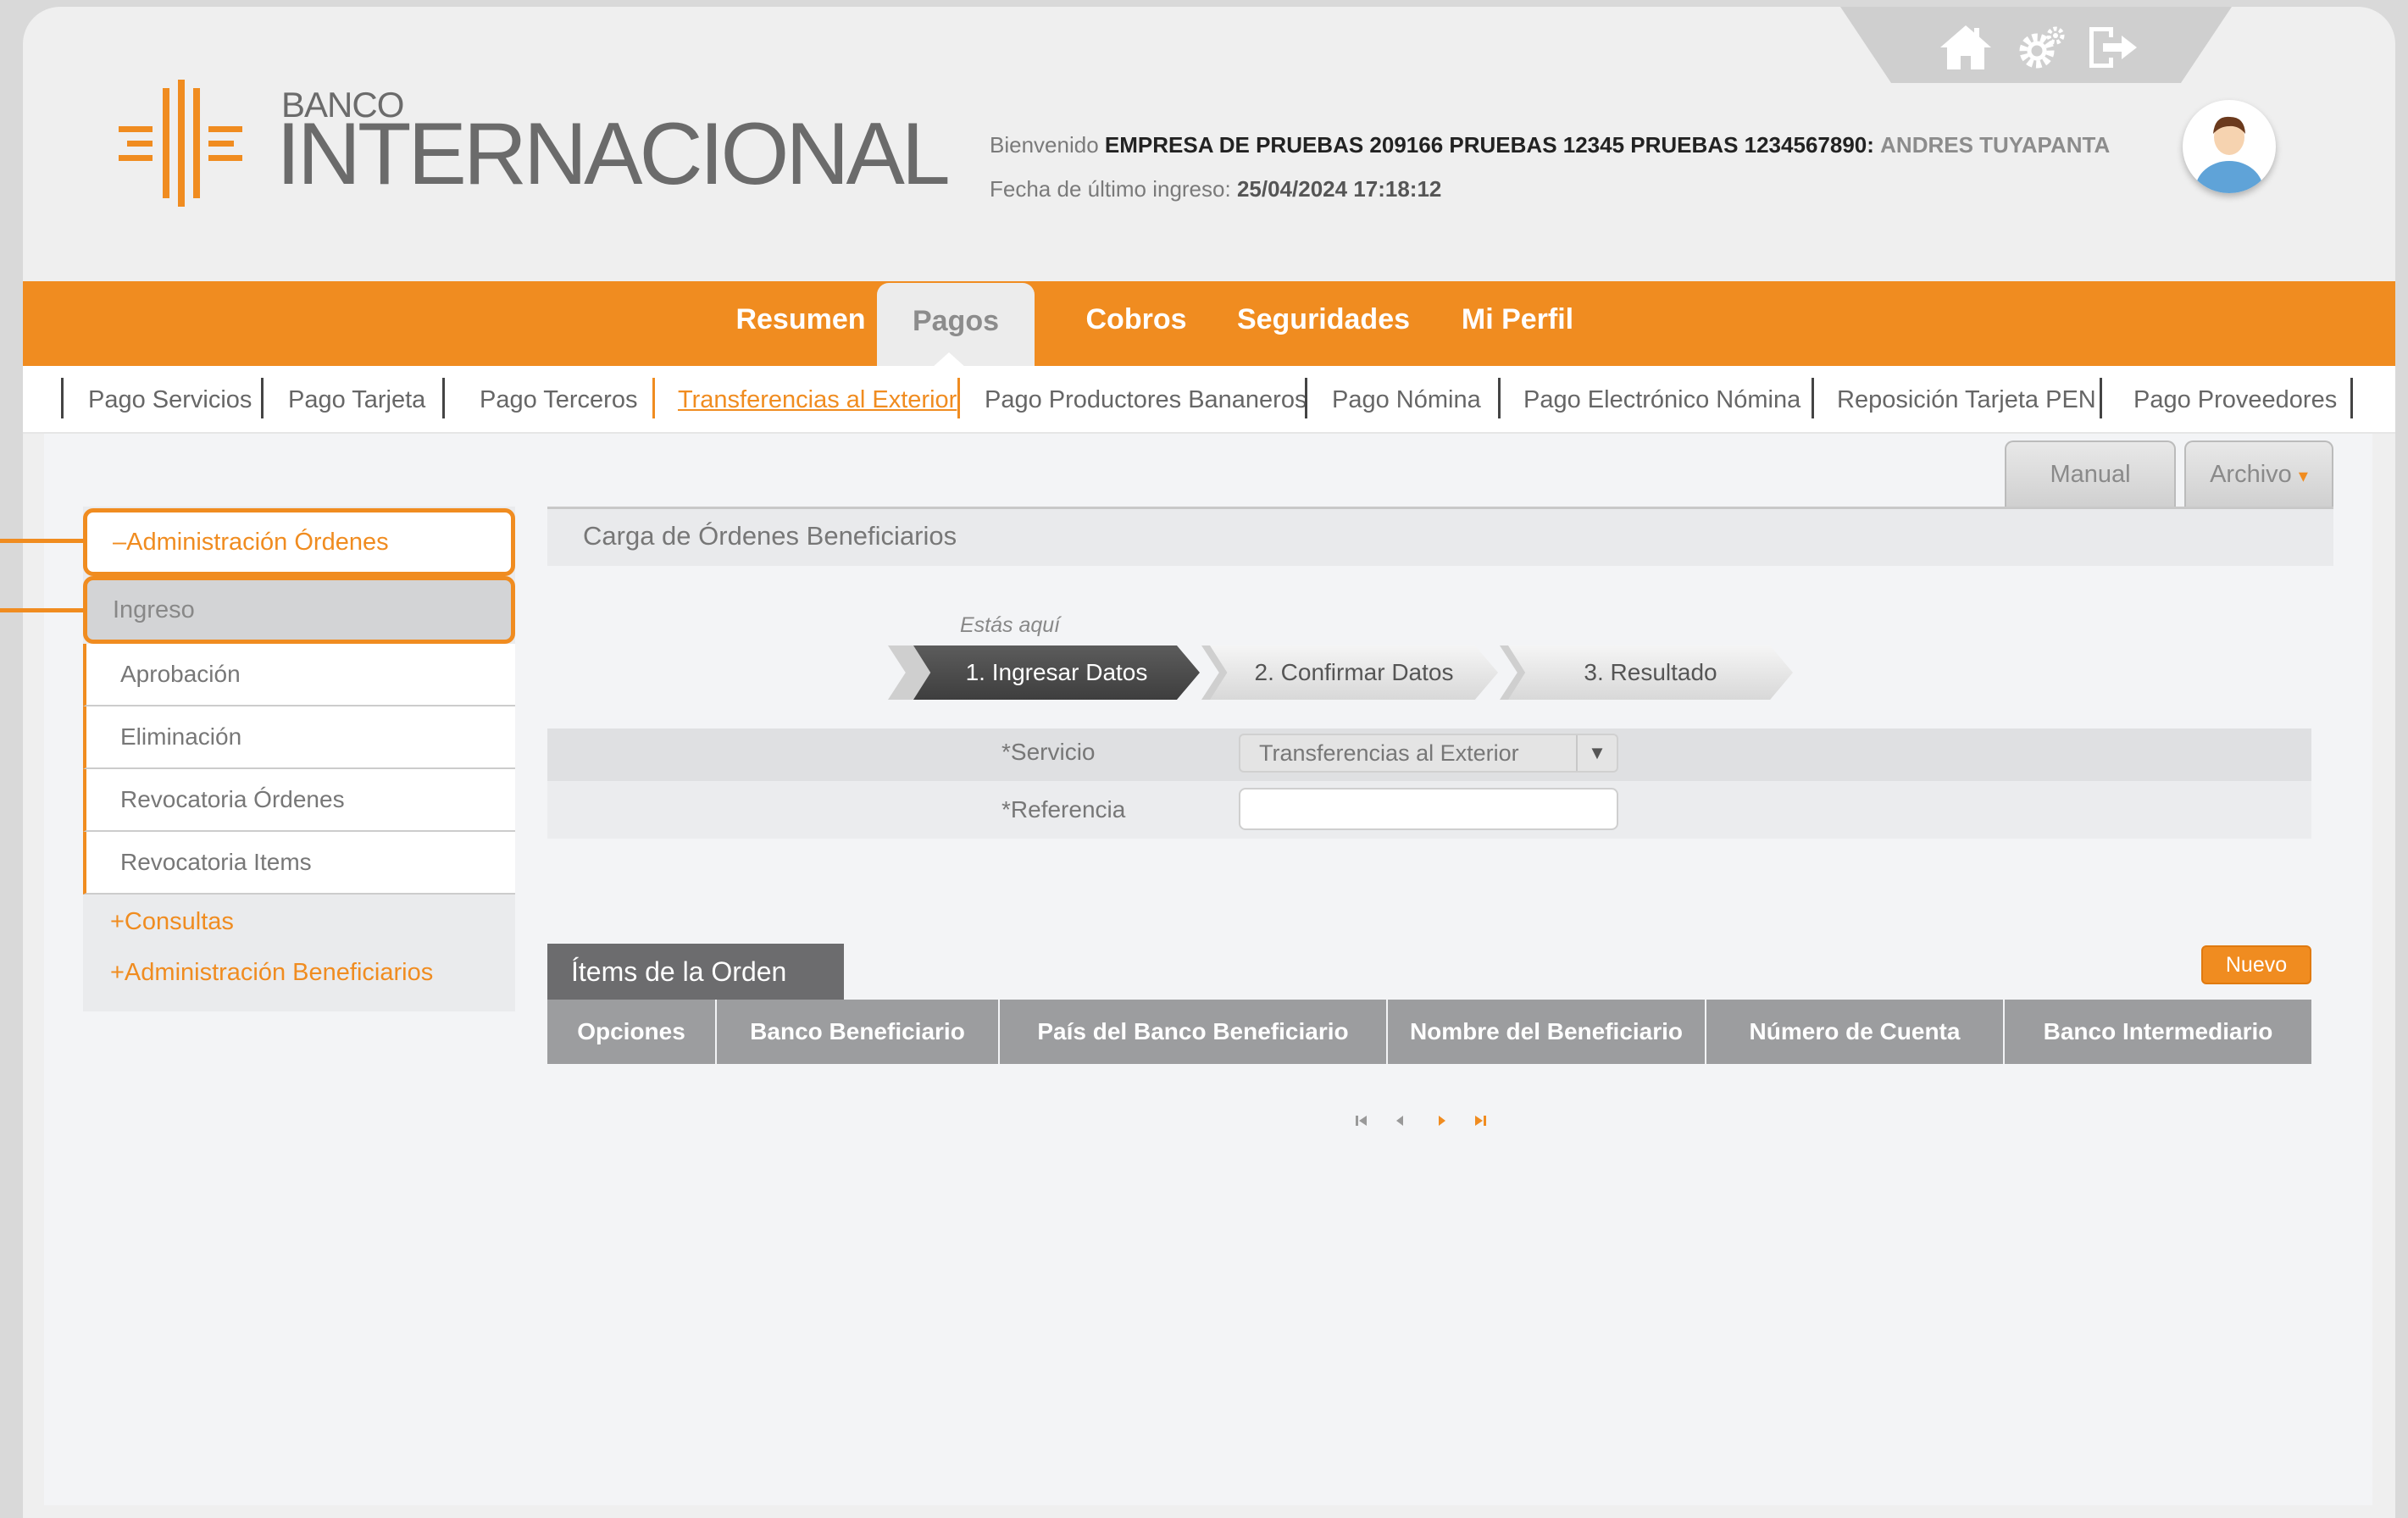  Describe the element at coordinates (1361, 1120) in the screenshot. I see `first-page-icon` at that location.